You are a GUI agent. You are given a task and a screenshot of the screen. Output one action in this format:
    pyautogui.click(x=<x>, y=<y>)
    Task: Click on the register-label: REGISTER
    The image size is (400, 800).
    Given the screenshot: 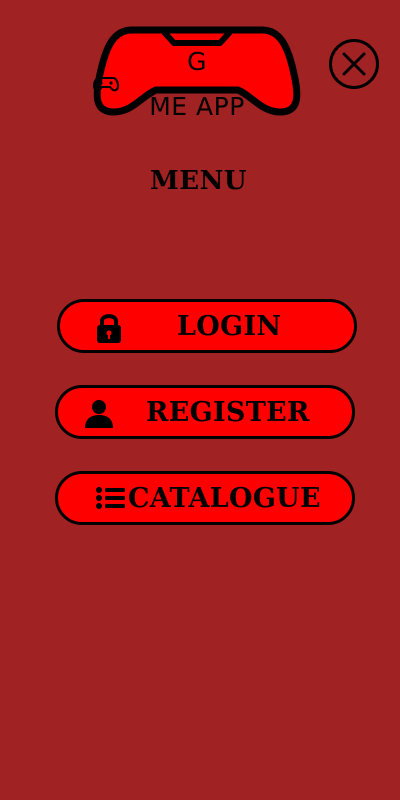 What is the action you would take?
    pyautogui.click(x=228, y=412)
    